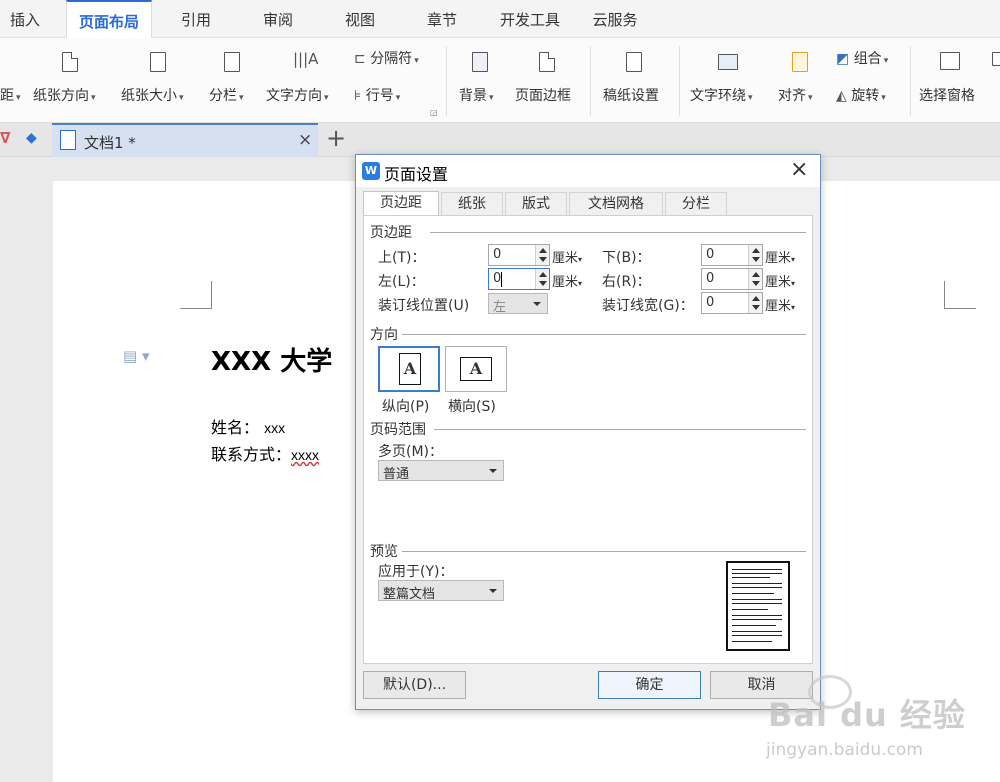  I want to click on orientation-section-label: 方向, so click(384, 335).